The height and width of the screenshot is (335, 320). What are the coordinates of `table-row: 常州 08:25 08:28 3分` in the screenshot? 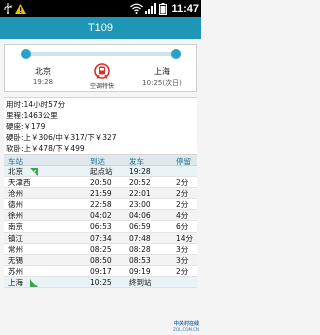 It's located at (100, 249).